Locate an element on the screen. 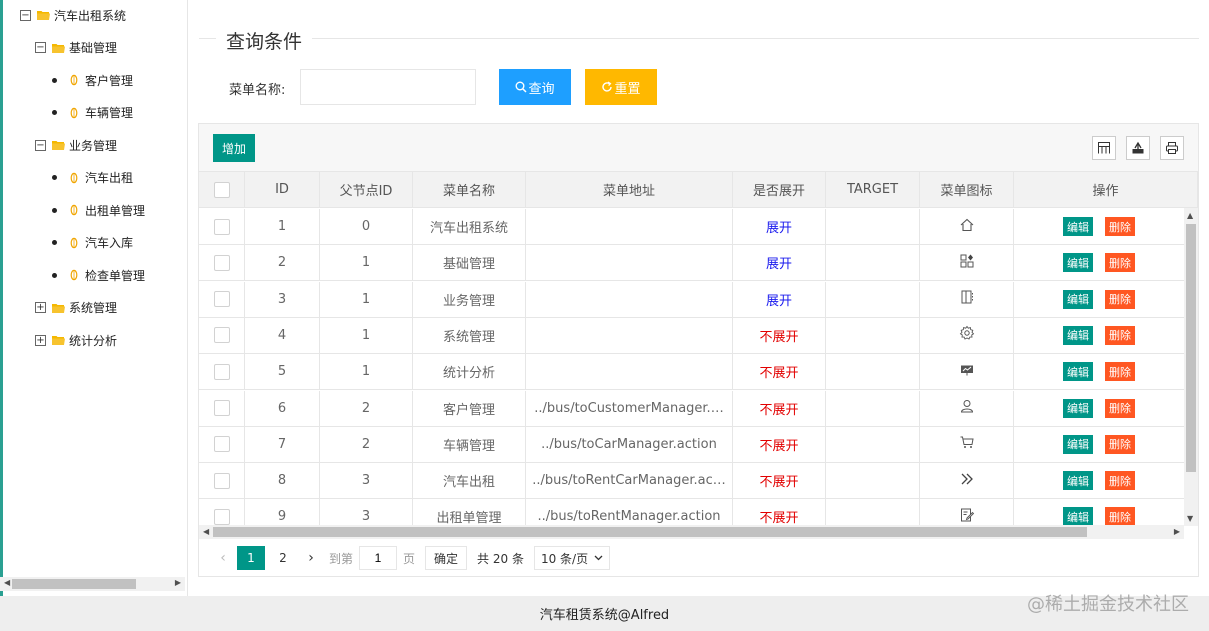 Image resolution: width=1209 pixels, height=631 pixels. cell-pid: 1 is located at coordinates (366, 299).